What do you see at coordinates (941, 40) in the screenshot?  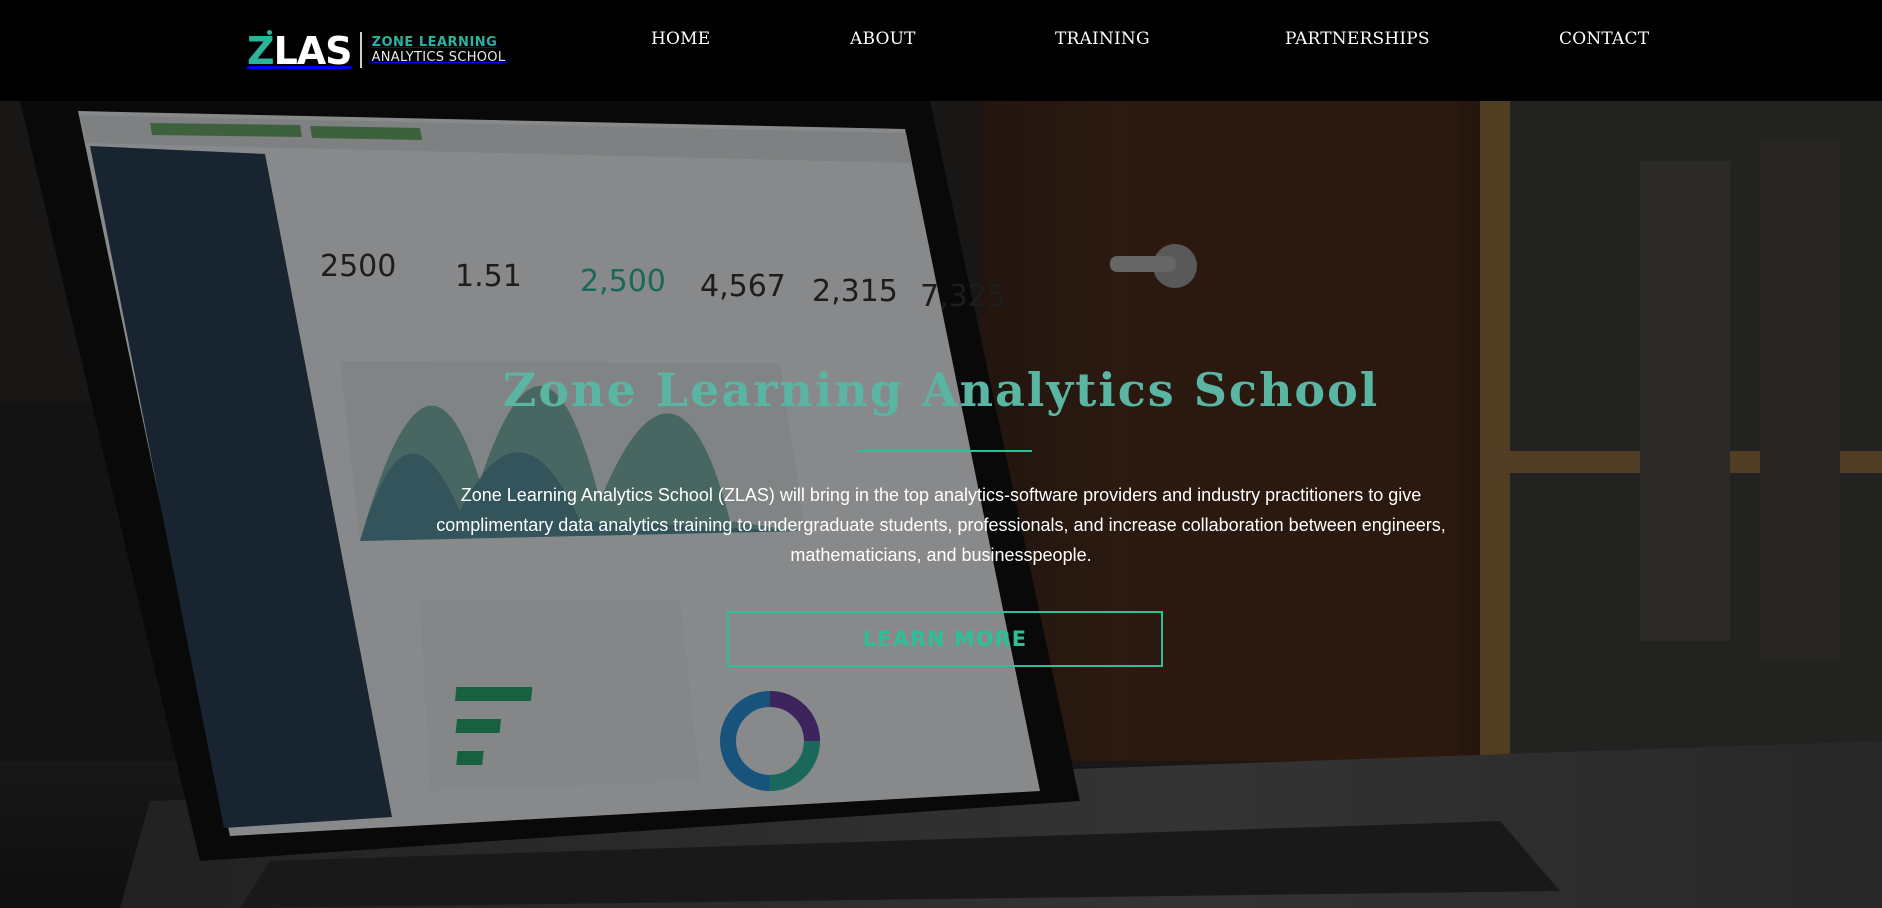 I see `main-nav: HOME ABOUT TRAINING PARTNERSHIPS CONTACT` at bounding box center [941, 40].